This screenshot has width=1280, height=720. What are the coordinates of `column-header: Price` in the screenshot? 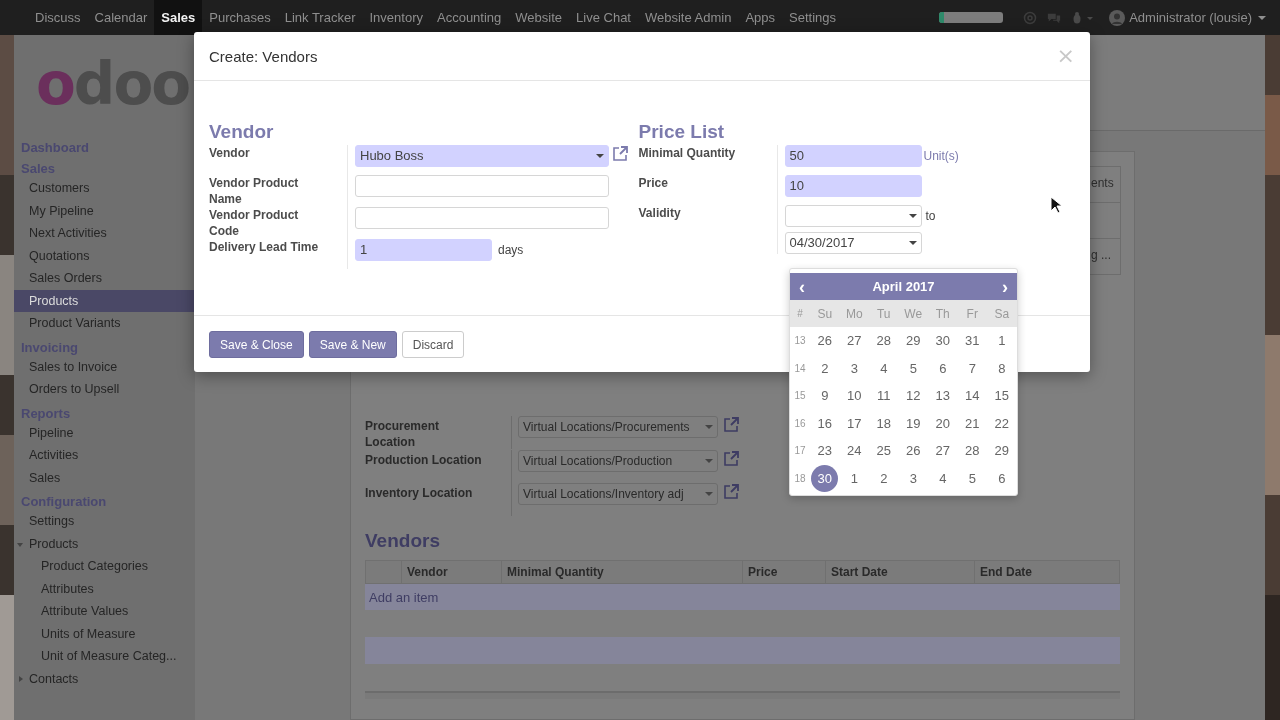 It's located at (783, 572).